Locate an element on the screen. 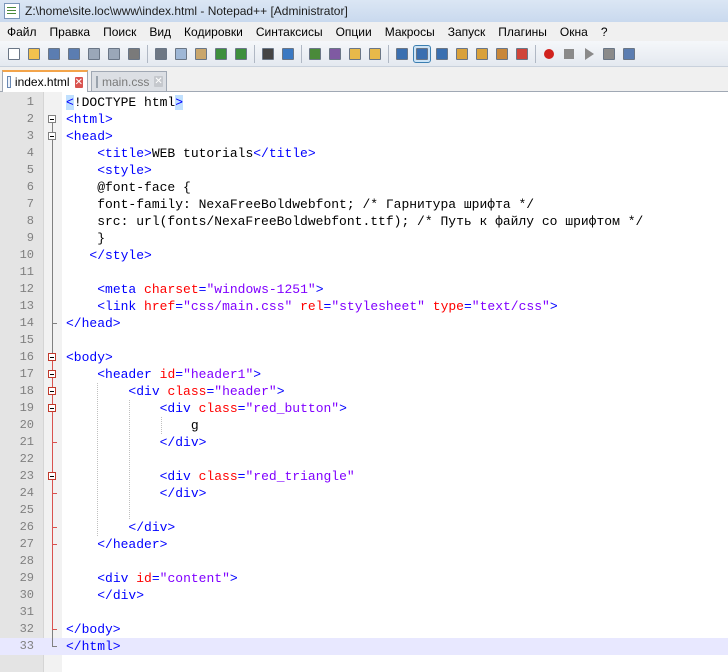 This screenshot has height=672, width=728. find-icon is located at coordinates (268, 54).